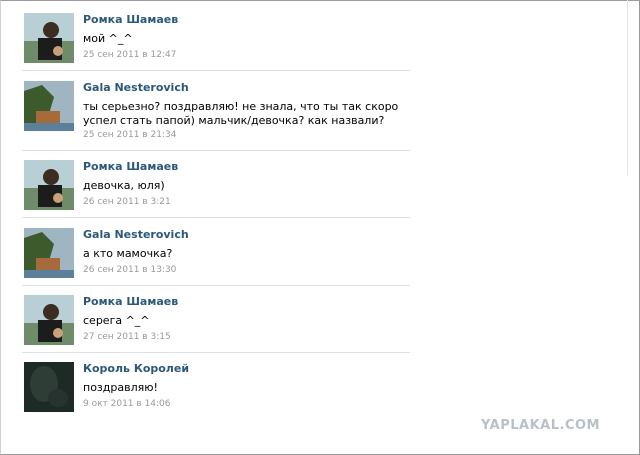 This screenshot has height=455, width=640. I want to click on author-link: Король Королей, so click(136, 368).